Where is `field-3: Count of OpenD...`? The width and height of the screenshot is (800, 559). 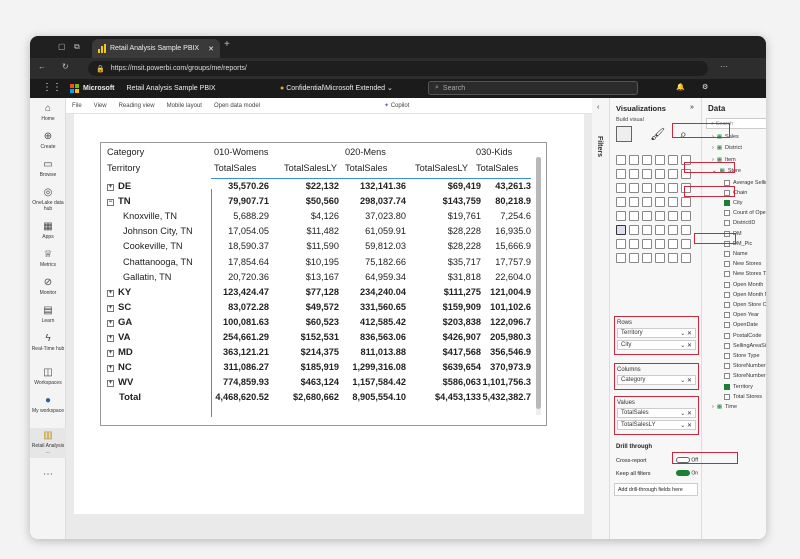 field-3: Count of OpenD... is located at coordinates (745, 213).